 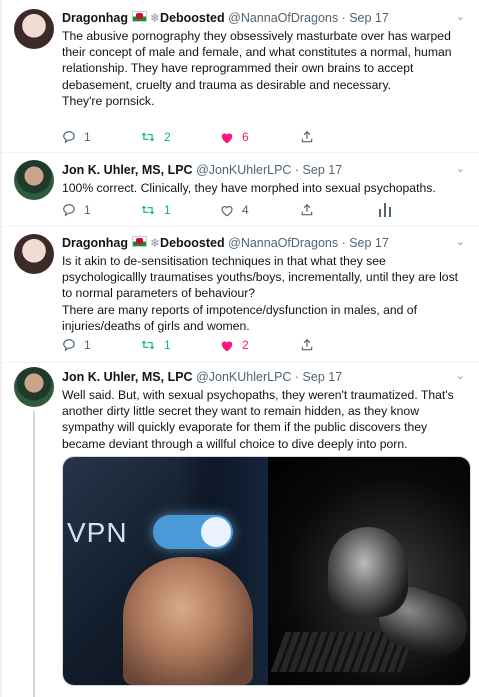 I want to click on like-button: 6, so click(x=234, y=137).